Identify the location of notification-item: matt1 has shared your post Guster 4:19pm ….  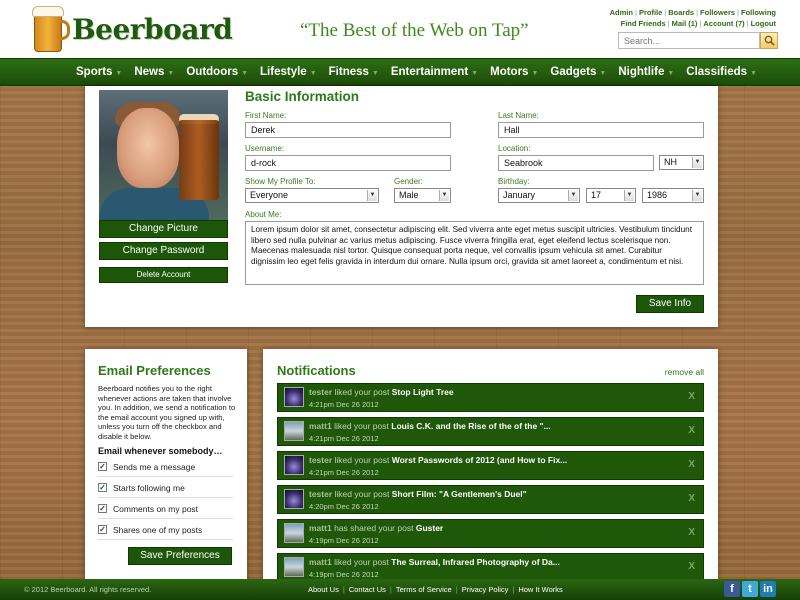
(490, 533).